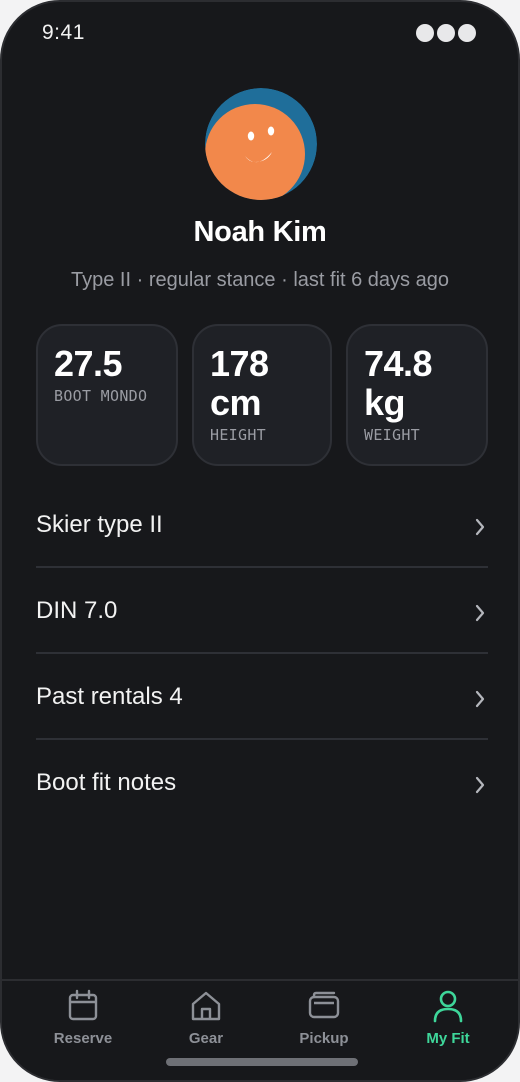 Image resolution: width=520 pixels, height=1082 pixels. I want to click on profile-name: Noah Kim, so click(260, 232).